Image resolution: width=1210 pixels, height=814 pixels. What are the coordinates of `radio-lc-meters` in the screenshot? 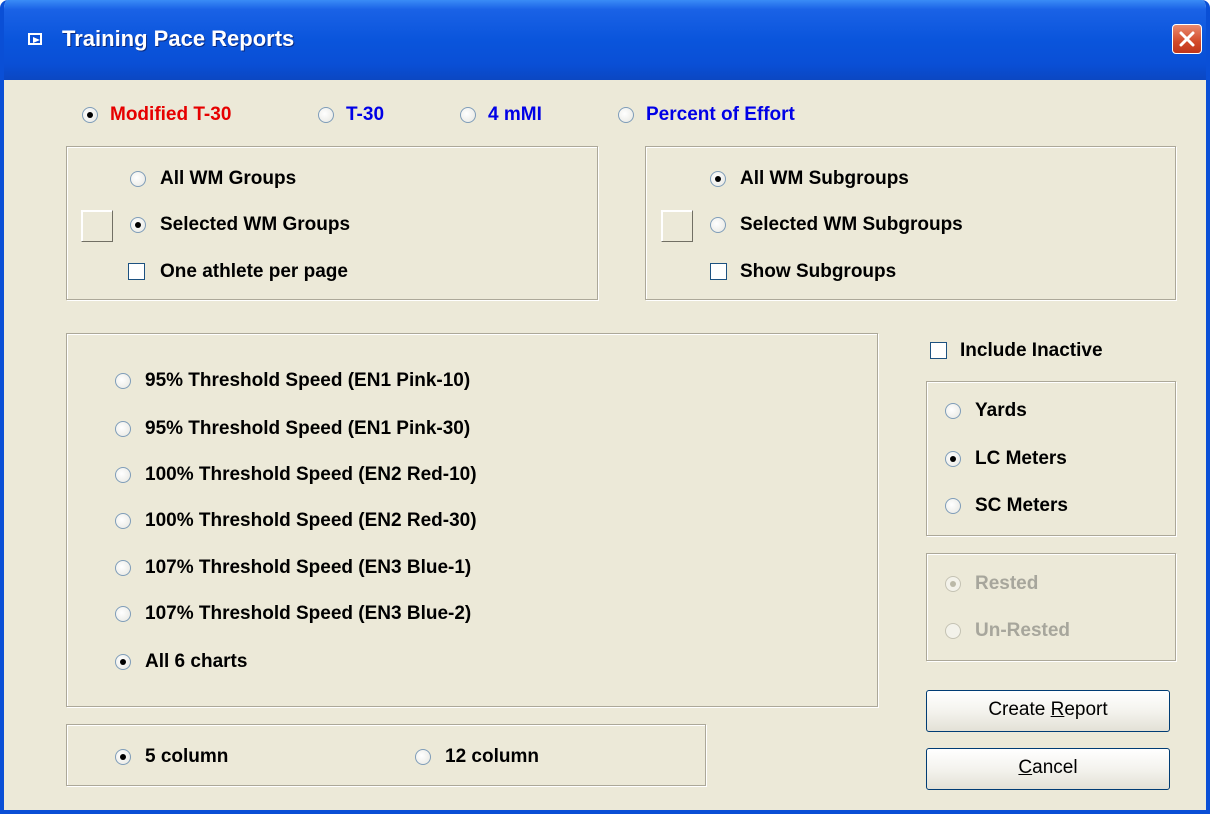 It's located at (953, 459).